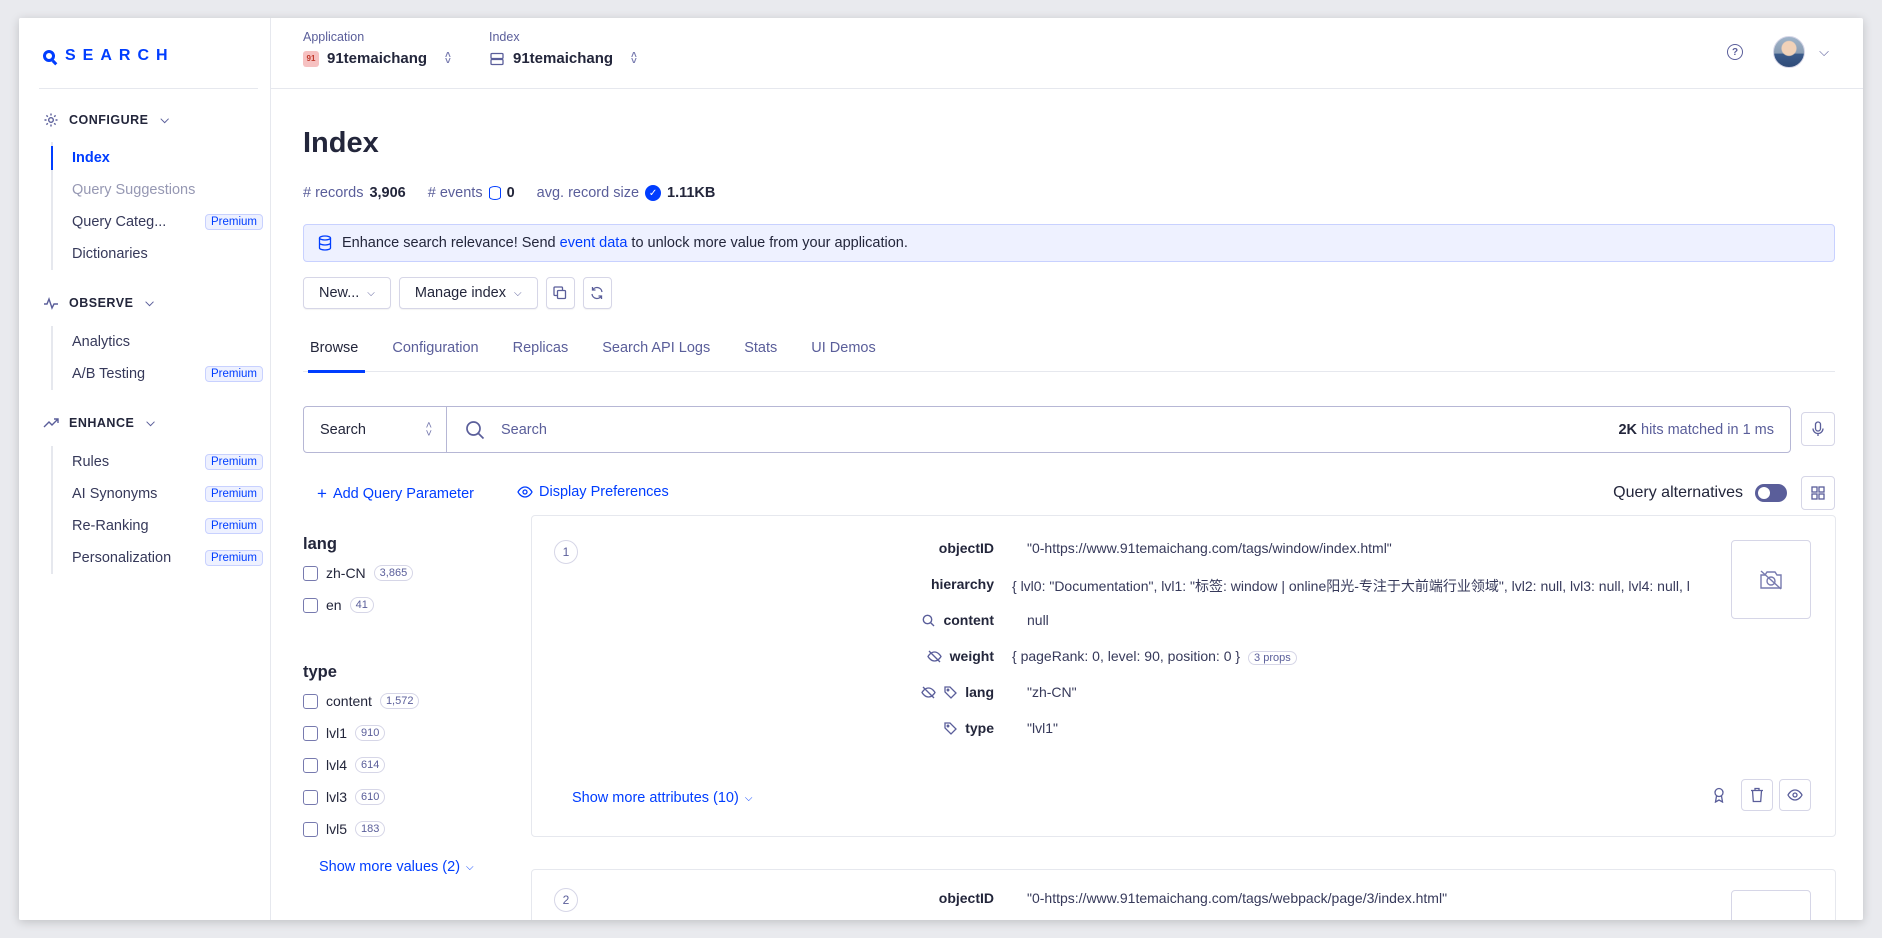  What do you see at coordinates (1696, 430) in the screenshot?
I see `hits-summary: 2K hits matched in 1 ms` at bounding box center [1696, 430].